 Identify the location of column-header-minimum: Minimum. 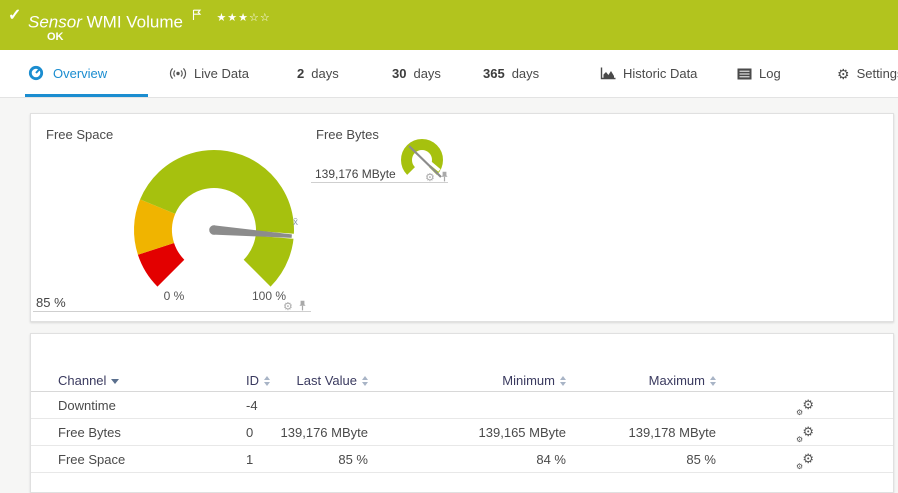
(491, 380).